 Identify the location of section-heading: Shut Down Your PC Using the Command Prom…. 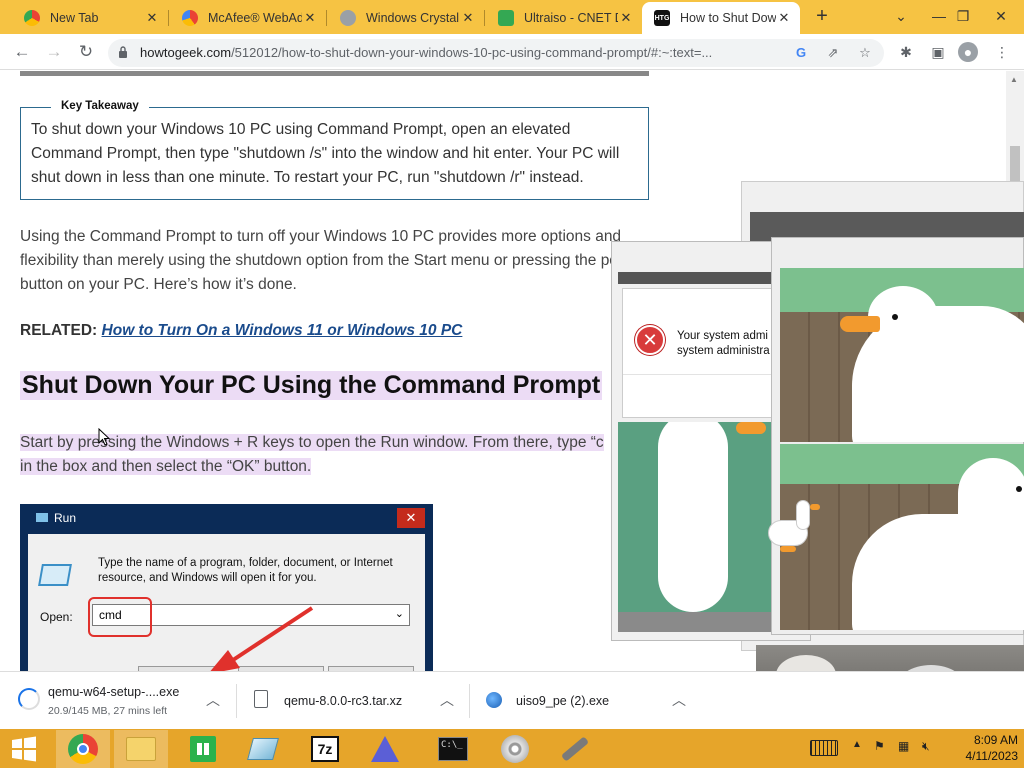
(311, 385).